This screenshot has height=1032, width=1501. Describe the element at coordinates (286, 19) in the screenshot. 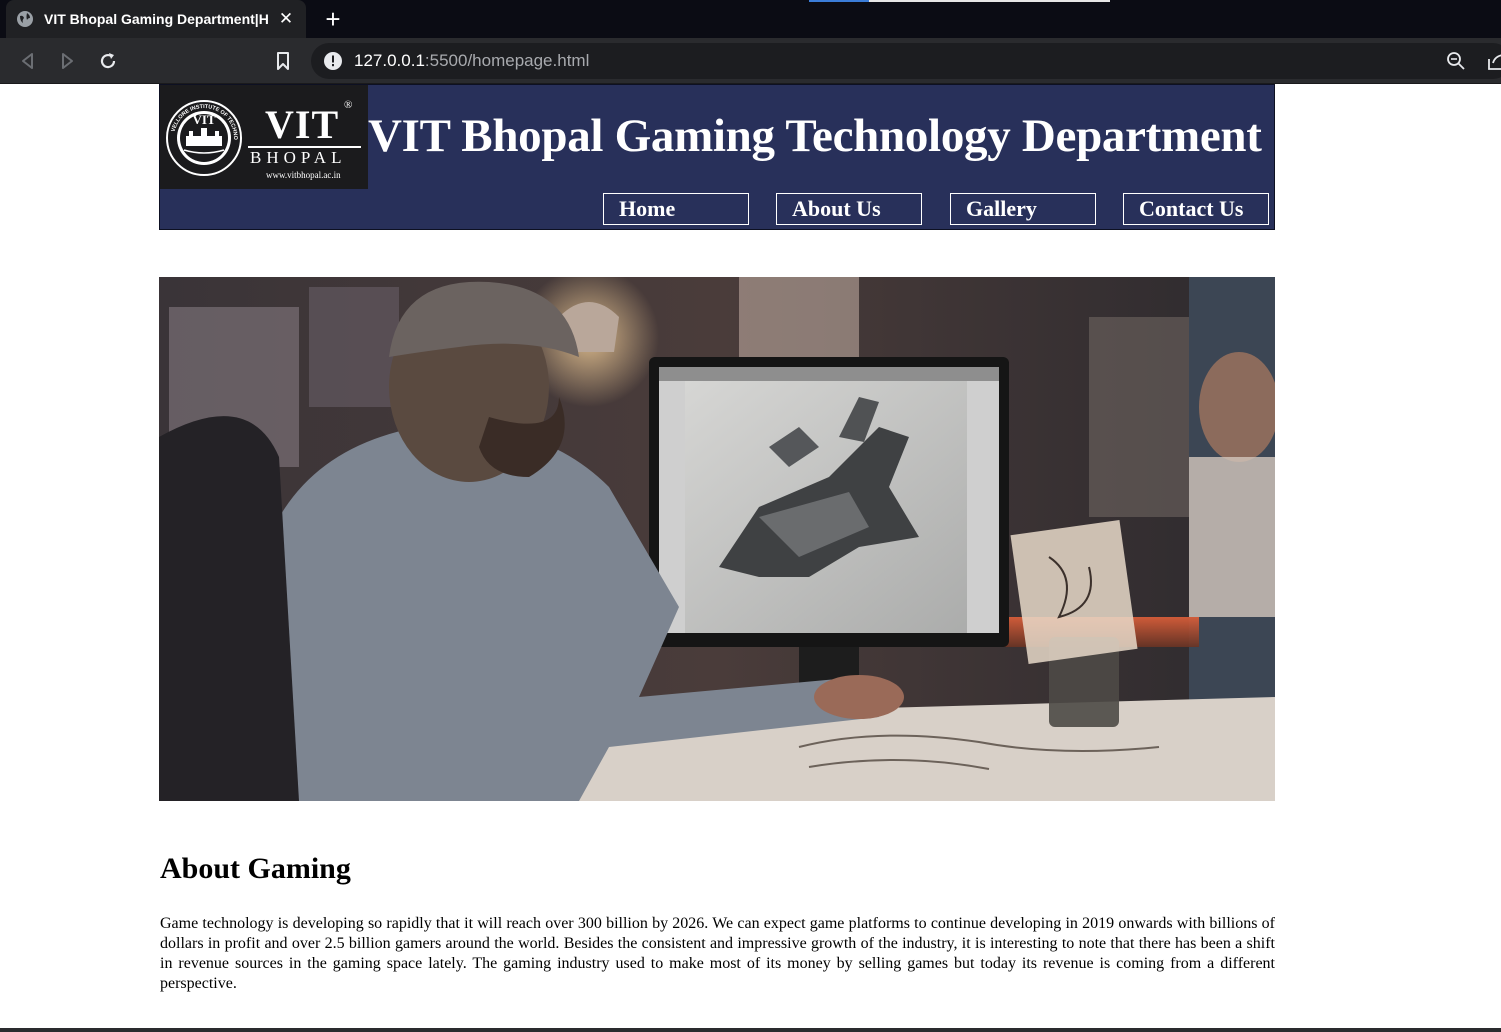

I see `close-tab-icon: ✕` at that location.